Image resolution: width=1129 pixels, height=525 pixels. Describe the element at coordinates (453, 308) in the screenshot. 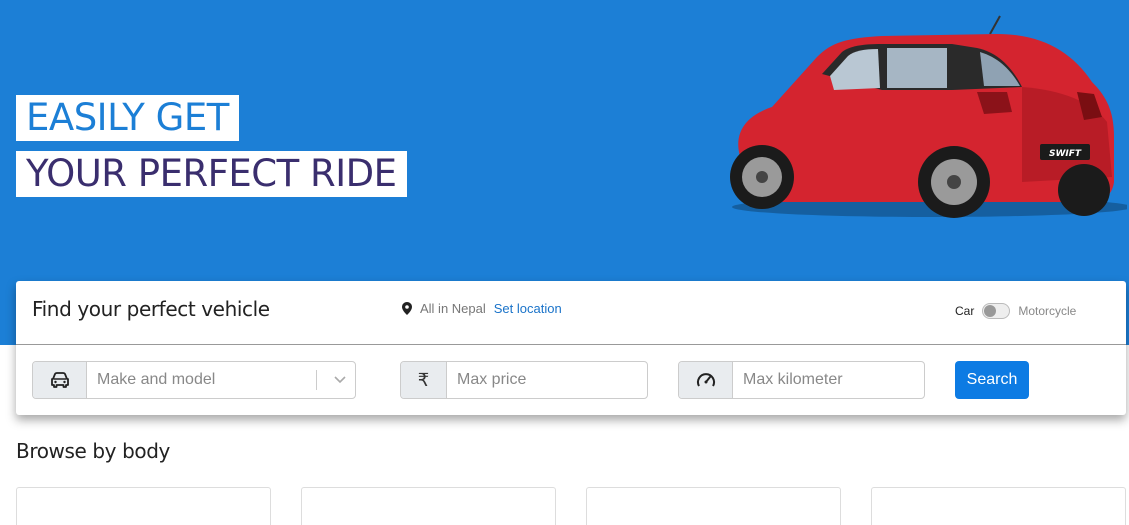

I see `location-text: All in Nepal` at that location.